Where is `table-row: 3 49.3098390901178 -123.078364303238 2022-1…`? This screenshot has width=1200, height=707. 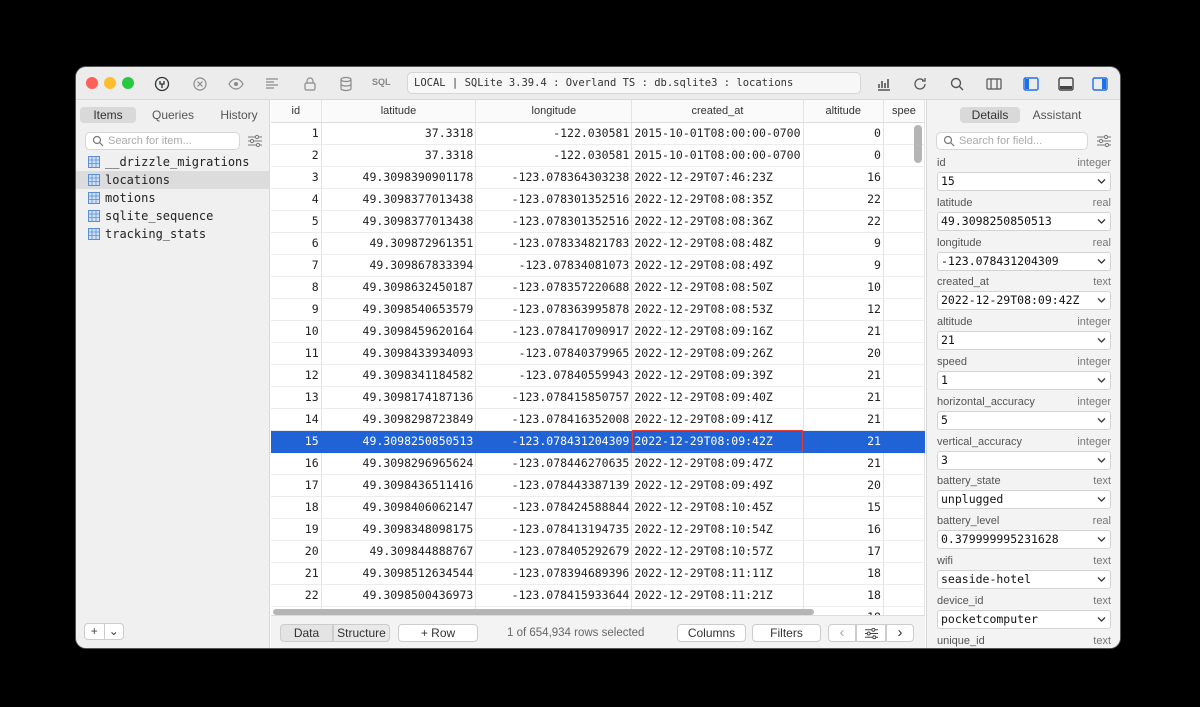
table-row: 3 49.3098390901178 -123.078364303238 2022-1… is located at coordinates (598, 177).